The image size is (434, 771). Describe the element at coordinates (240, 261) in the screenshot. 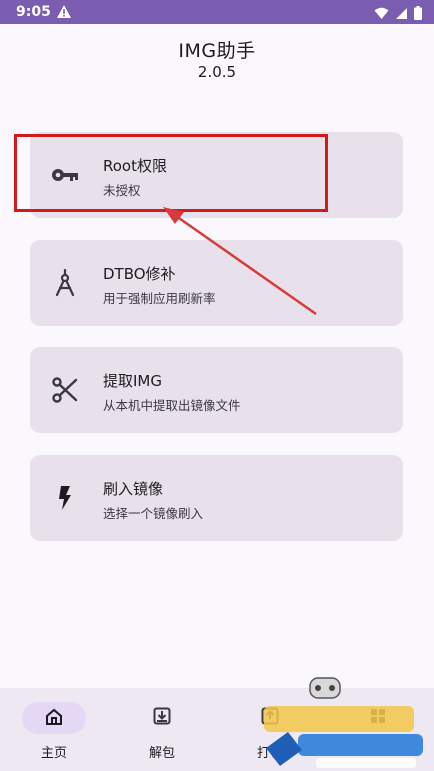

I see `annotation-arrow` at that location.